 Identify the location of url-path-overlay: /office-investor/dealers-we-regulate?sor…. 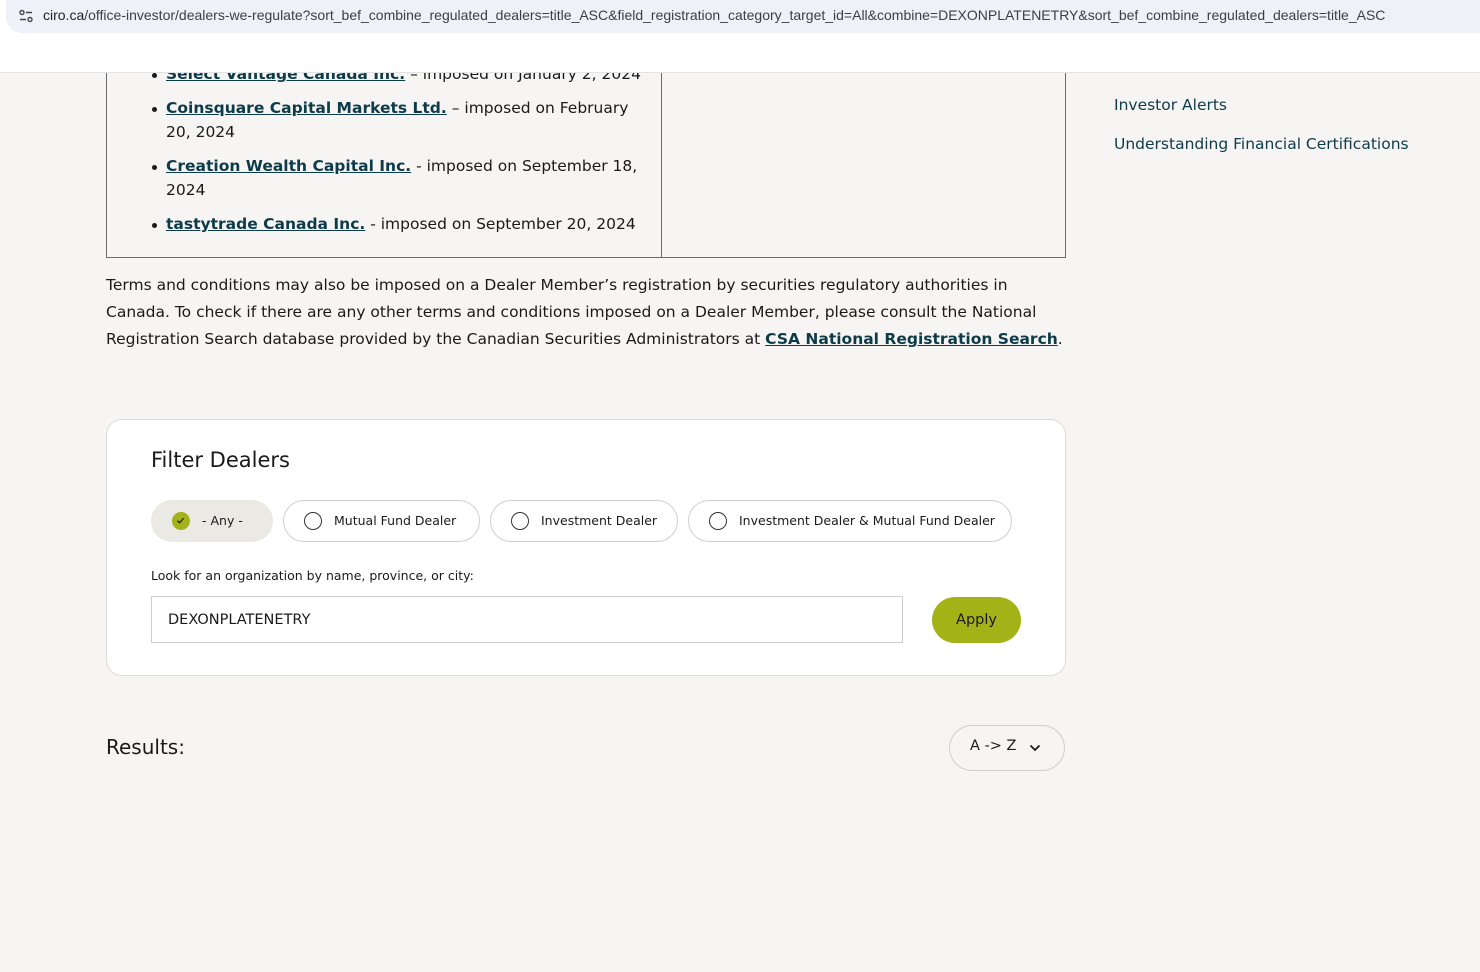
(735, 15).